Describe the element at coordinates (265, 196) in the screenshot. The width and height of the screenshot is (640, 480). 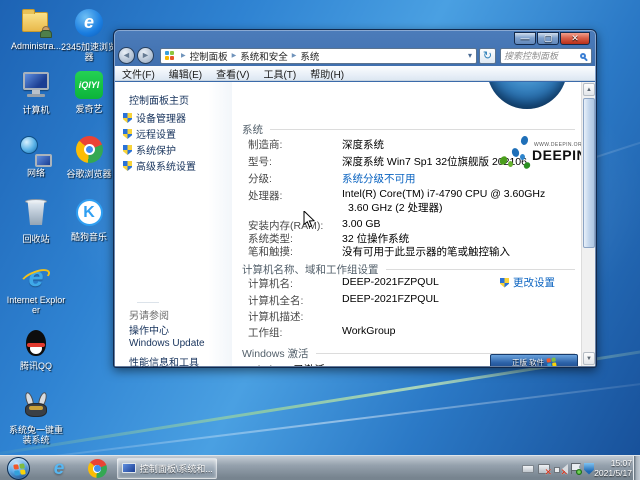
I see `processor-label: 处理器:` at that location.